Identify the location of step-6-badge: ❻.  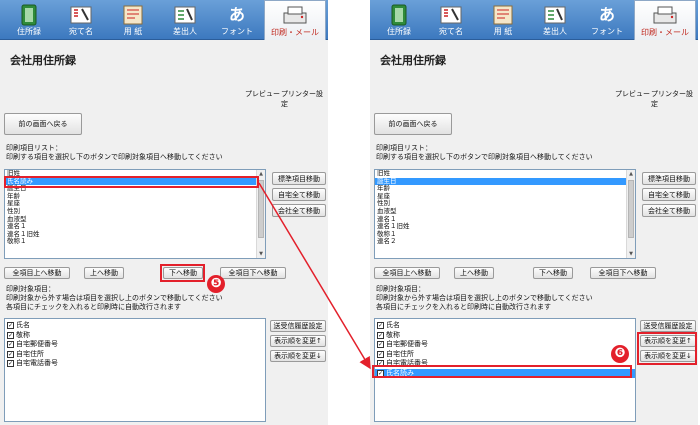
(620, 354).